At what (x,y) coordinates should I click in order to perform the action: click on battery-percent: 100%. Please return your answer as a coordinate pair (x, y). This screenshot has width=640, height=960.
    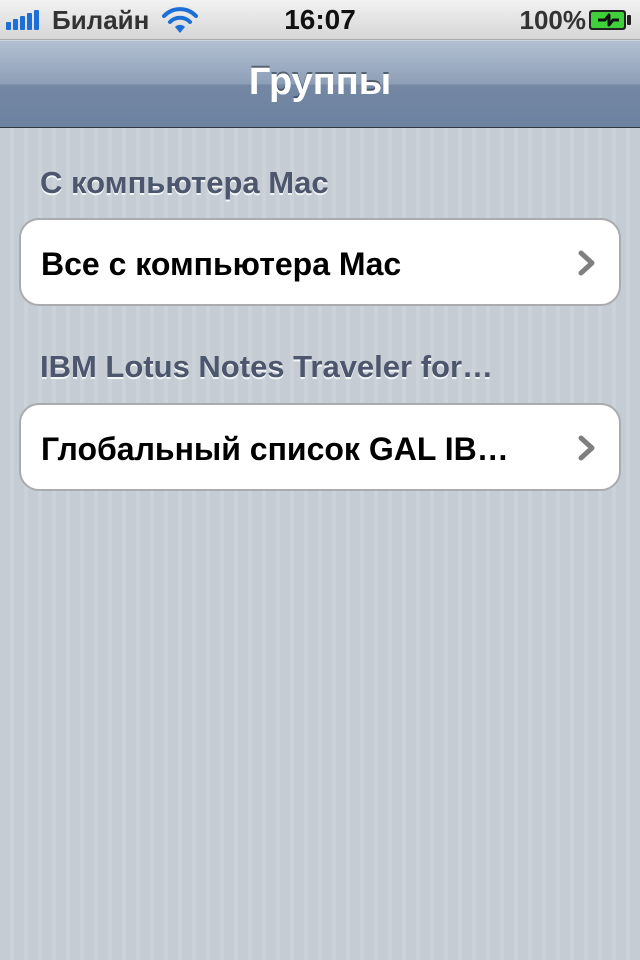
    Looking at the image, I should click on (553, 20).